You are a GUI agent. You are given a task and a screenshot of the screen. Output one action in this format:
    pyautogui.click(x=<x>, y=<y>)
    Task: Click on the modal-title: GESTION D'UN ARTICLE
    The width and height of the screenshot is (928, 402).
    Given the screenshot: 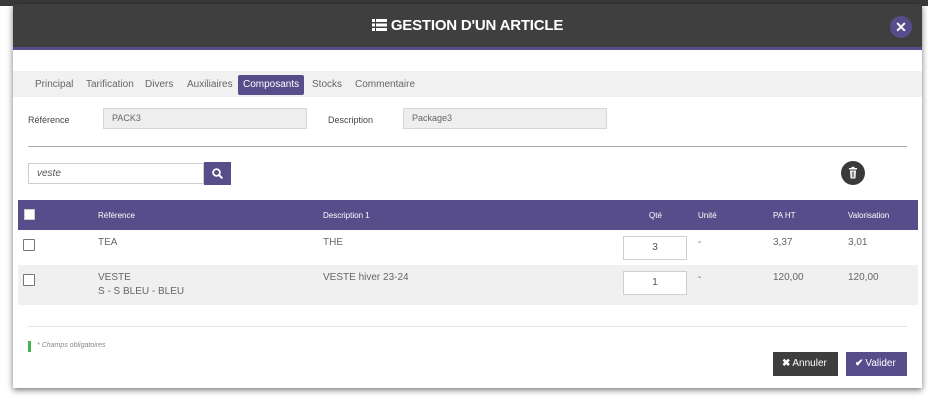 What is the action you would take?
    pyautogui.click(x=467, y=25)
    